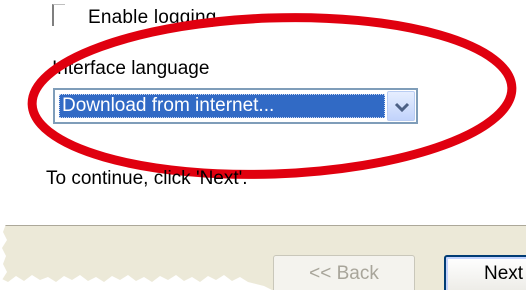  Describe the element at coordinates (131, 68) in the screenshot. I see `interface-language-label: Interface language` at that location.